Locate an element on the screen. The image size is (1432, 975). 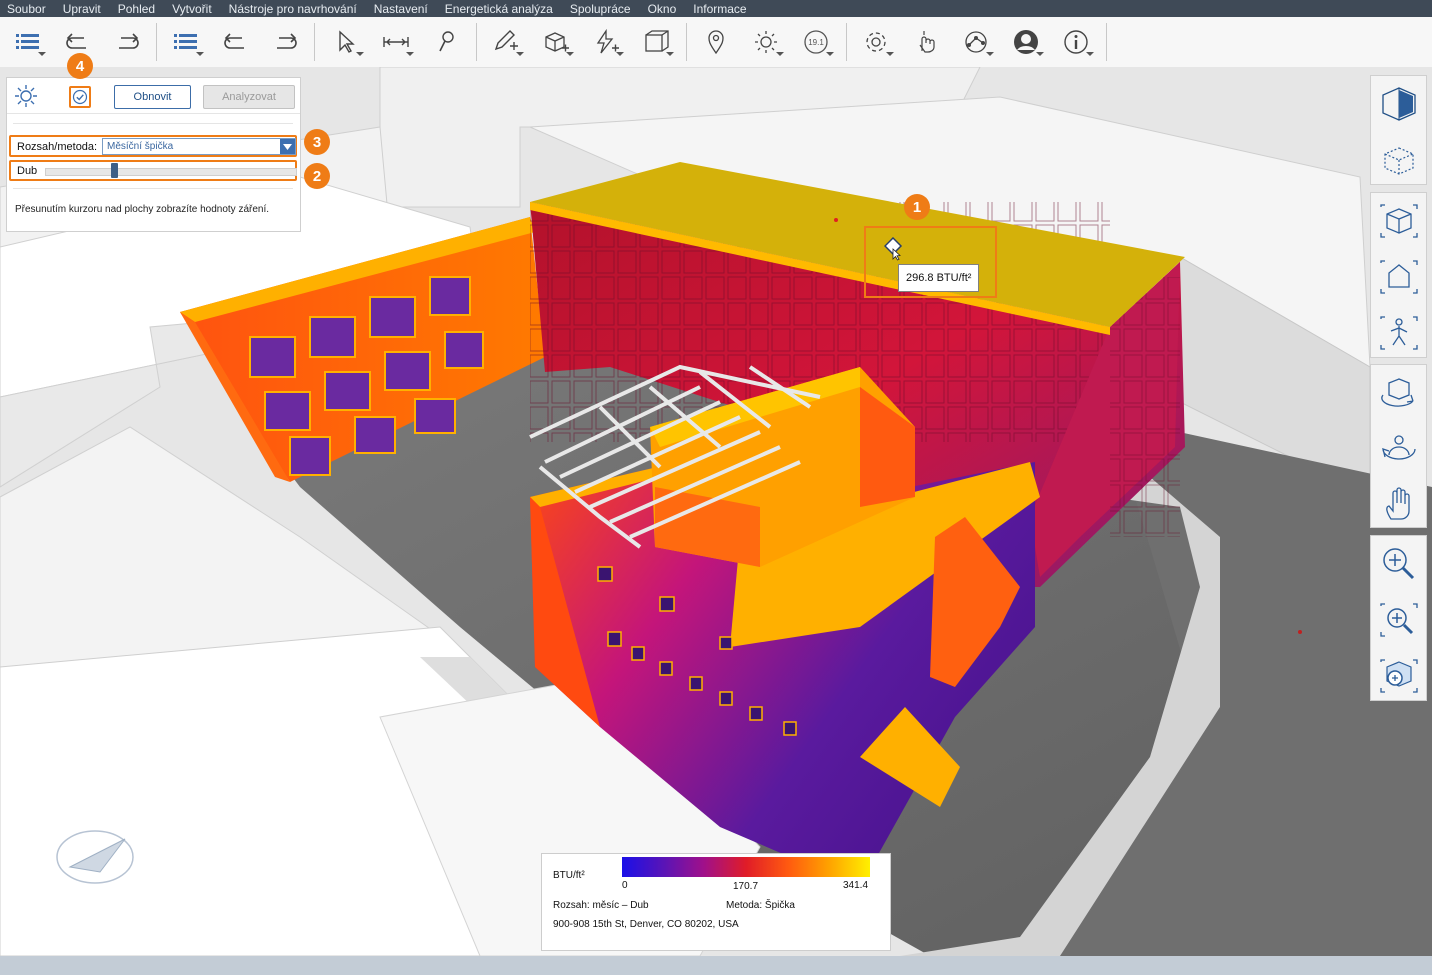
callout-1: 1 is located at coordinates (917, 207).